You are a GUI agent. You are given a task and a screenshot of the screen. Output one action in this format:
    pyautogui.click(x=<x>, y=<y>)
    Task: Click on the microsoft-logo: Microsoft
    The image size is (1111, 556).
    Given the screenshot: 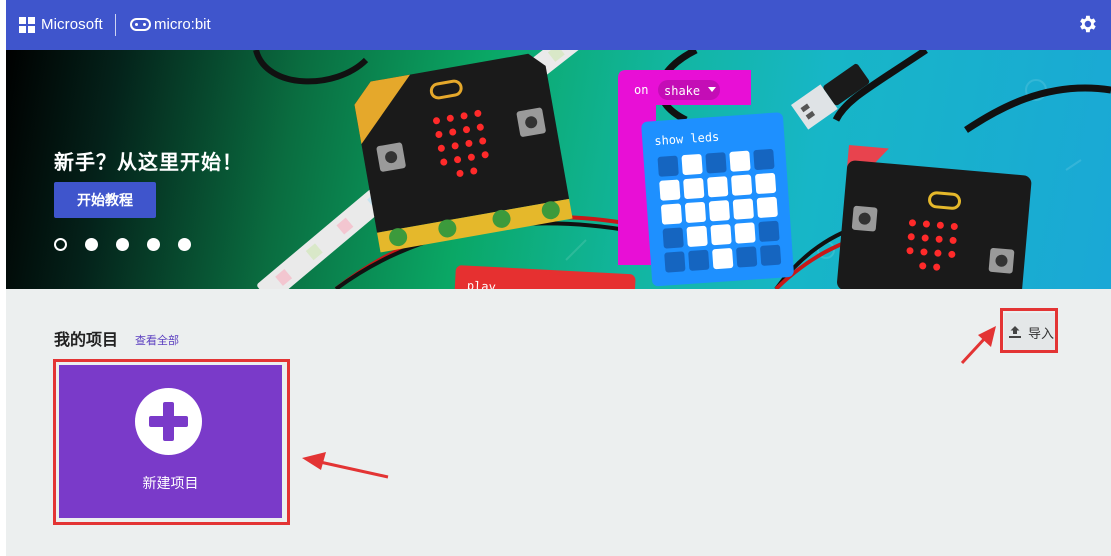 What is the action you would take?
    pyautogui.click(x=61, y=24)
    